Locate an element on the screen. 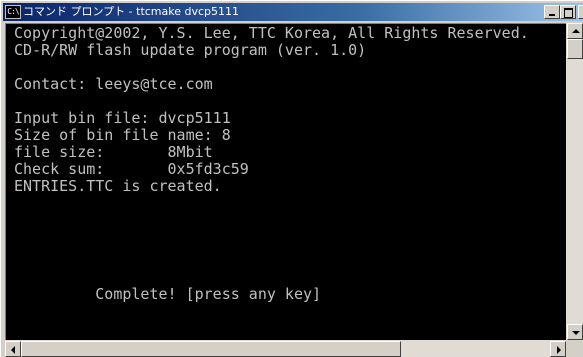  console-line: file size: 8Mbit is located at coordinates (113, 152).